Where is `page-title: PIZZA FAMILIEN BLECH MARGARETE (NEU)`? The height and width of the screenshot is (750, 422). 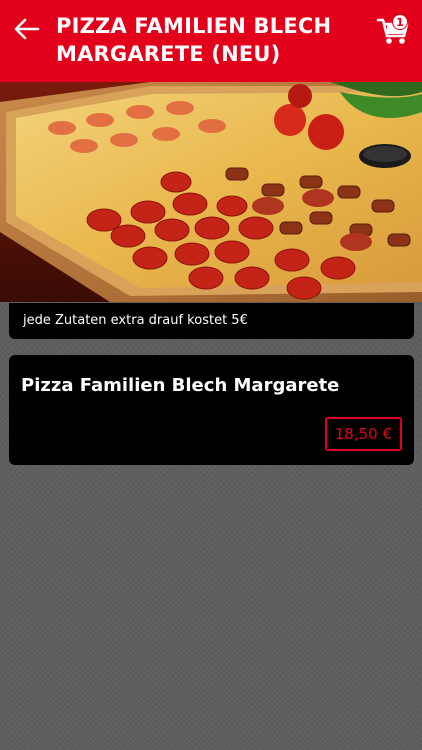
page-title: PIZZA FAMILIEN BLECH MARGARETE (NEU) is located at coordinates (194, 40).